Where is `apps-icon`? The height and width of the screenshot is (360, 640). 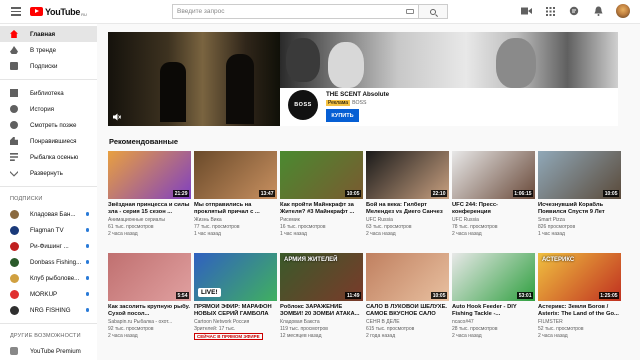 apps-icon is located at coordinates (550, 11).